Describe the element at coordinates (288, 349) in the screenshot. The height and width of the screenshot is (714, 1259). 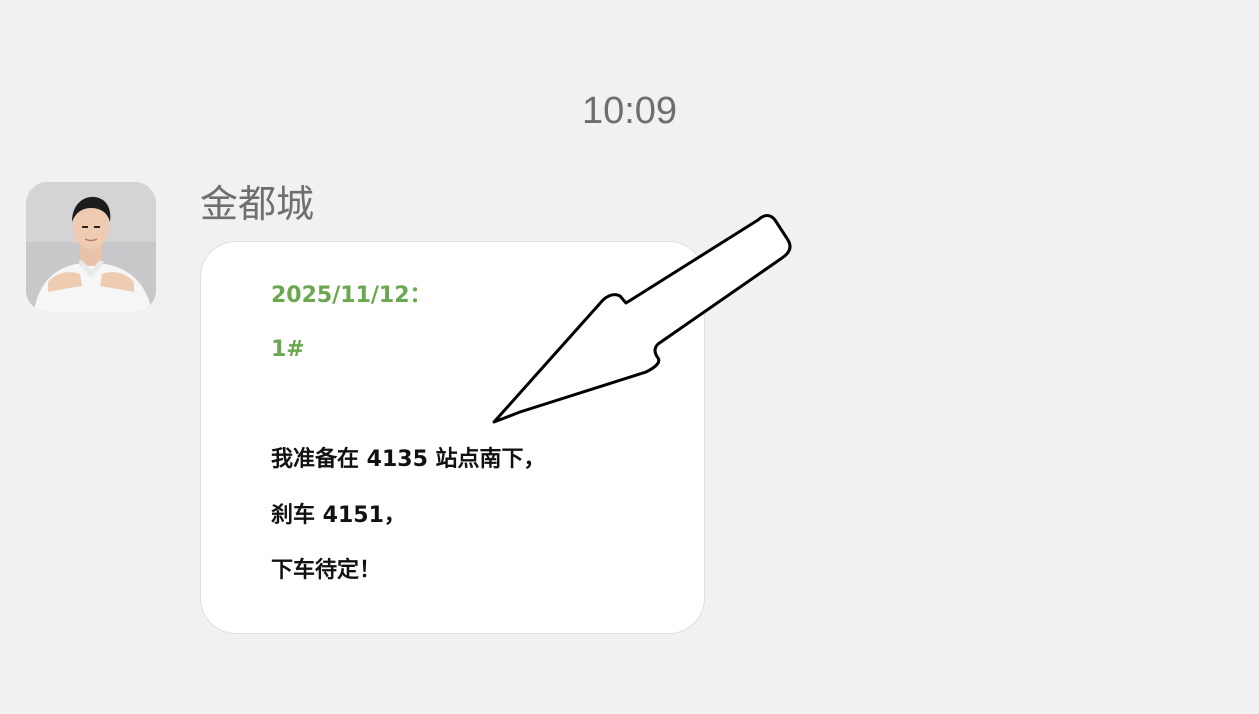
I see `card-number: 1#` at that location.